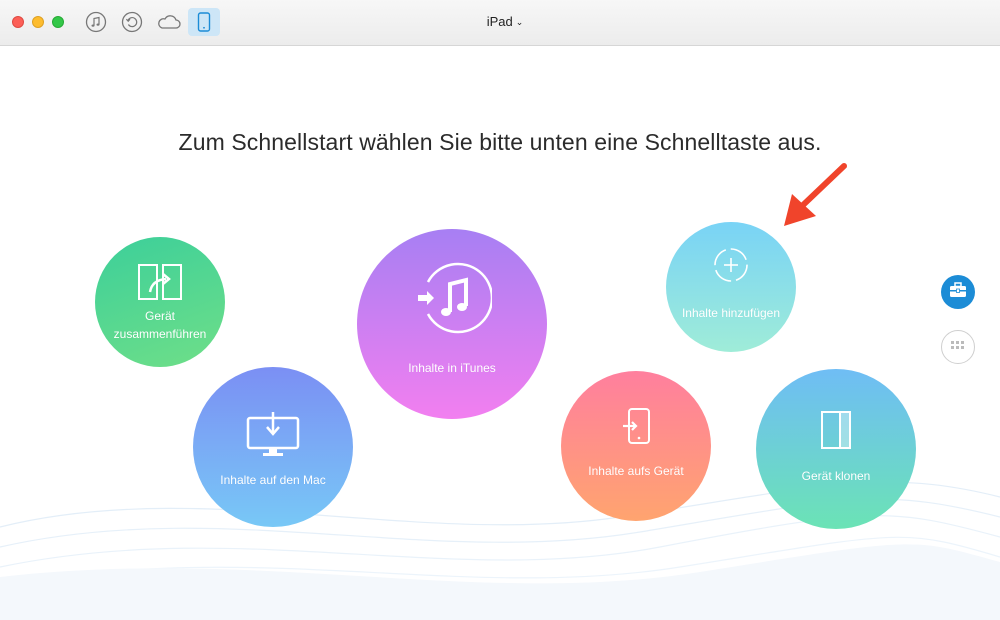 This screenshot has height=620, width=1000. I want to click on zoom-window-button, so click(58, 22).